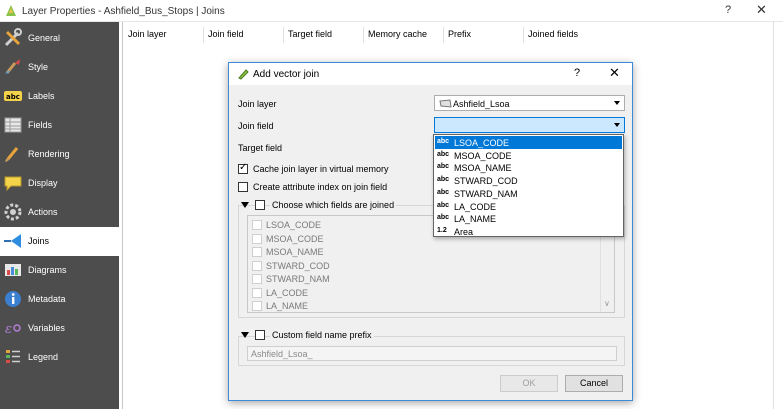 The height and width of the screenshot is (409, 783). I want to click on dropdown-option: abc LA_NAME, so click(528, 218).